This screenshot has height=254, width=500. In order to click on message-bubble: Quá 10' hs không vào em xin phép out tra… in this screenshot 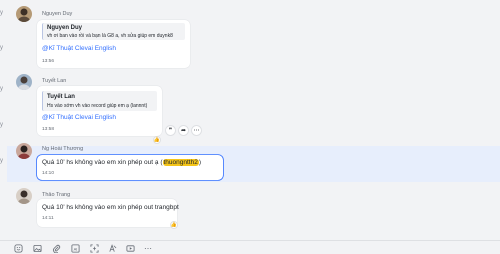, I will do `click(108, 213)`.